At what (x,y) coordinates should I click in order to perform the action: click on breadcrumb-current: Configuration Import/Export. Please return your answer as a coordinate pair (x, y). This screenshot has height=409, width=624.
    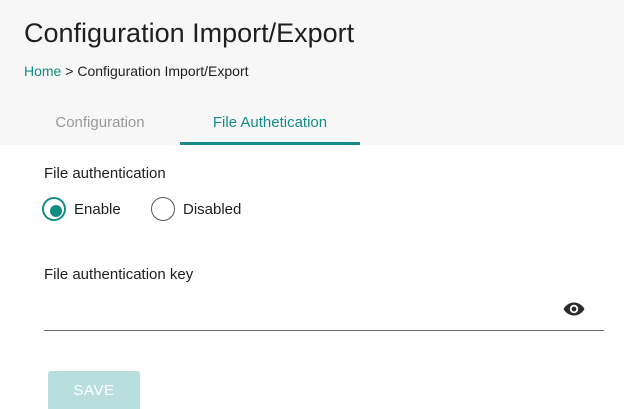
    Looking at the image, I should click on (163, 71).